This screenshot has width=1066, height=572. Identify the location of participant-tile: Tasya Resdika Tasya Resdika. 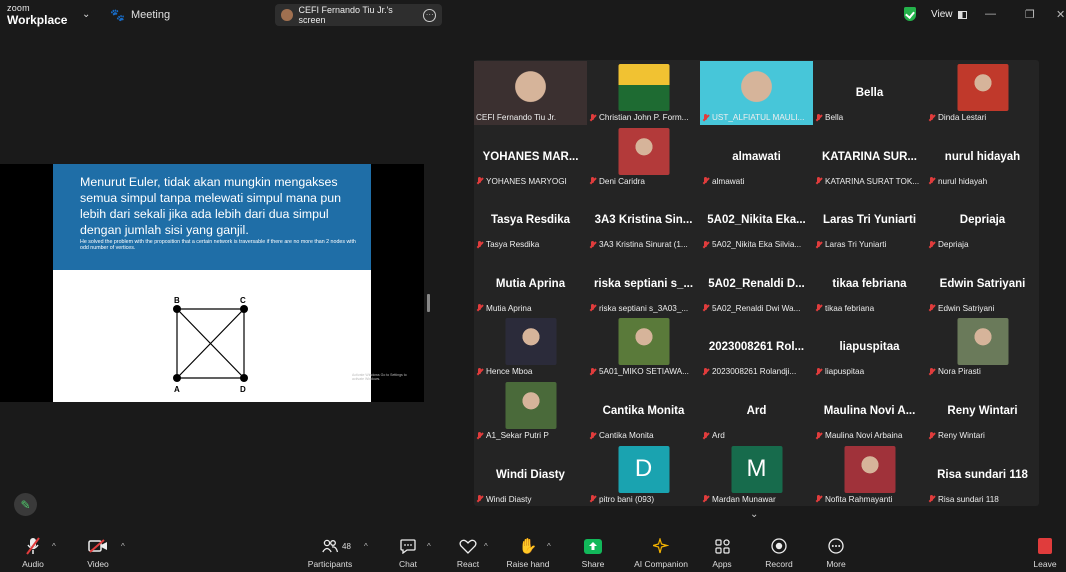
(530, 220).